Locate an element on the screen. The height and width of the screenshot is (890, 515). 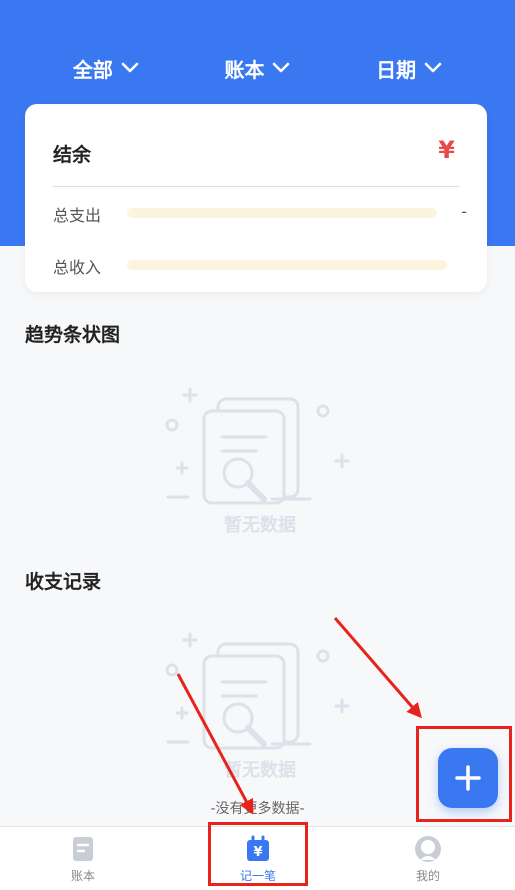
filter-ledger-label: 账本 is located at coordinates (244, 69).